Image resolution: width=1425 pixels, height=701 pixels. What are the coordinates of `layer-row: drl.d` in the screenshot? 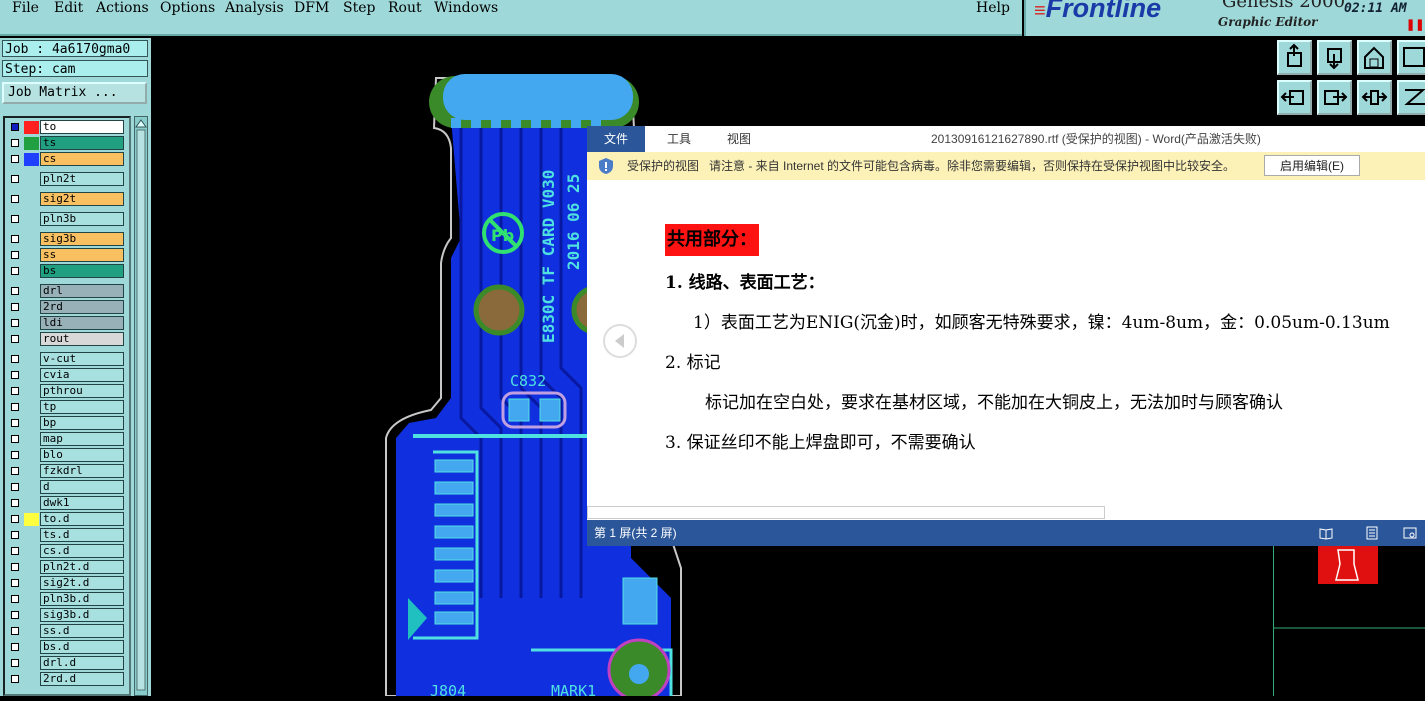 It's located at (66, 663).